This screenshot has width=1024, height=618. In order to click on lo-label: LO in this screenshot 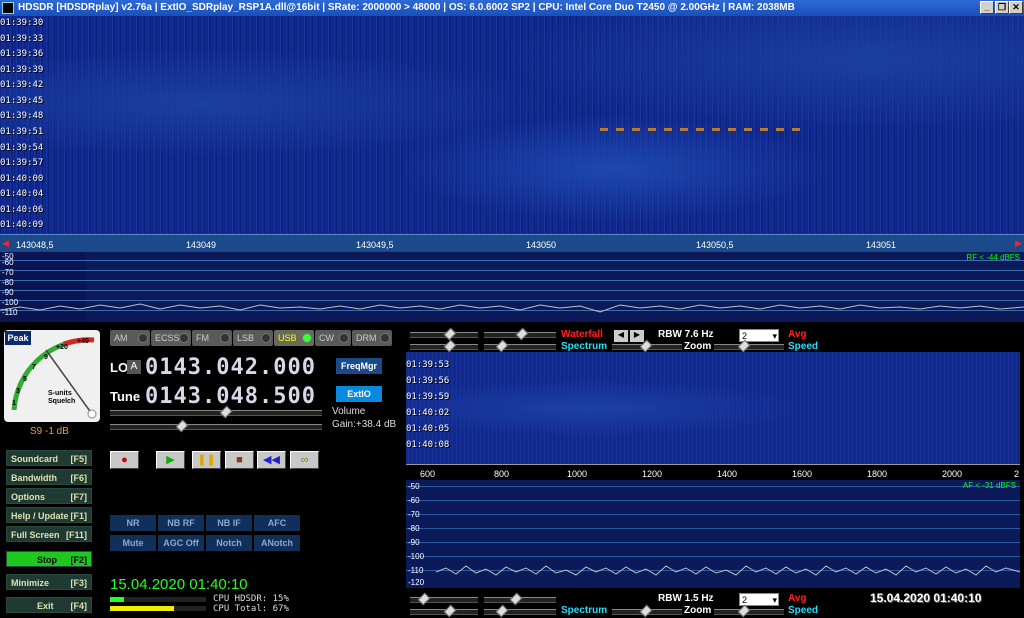, I will do `click(119, 367)`.